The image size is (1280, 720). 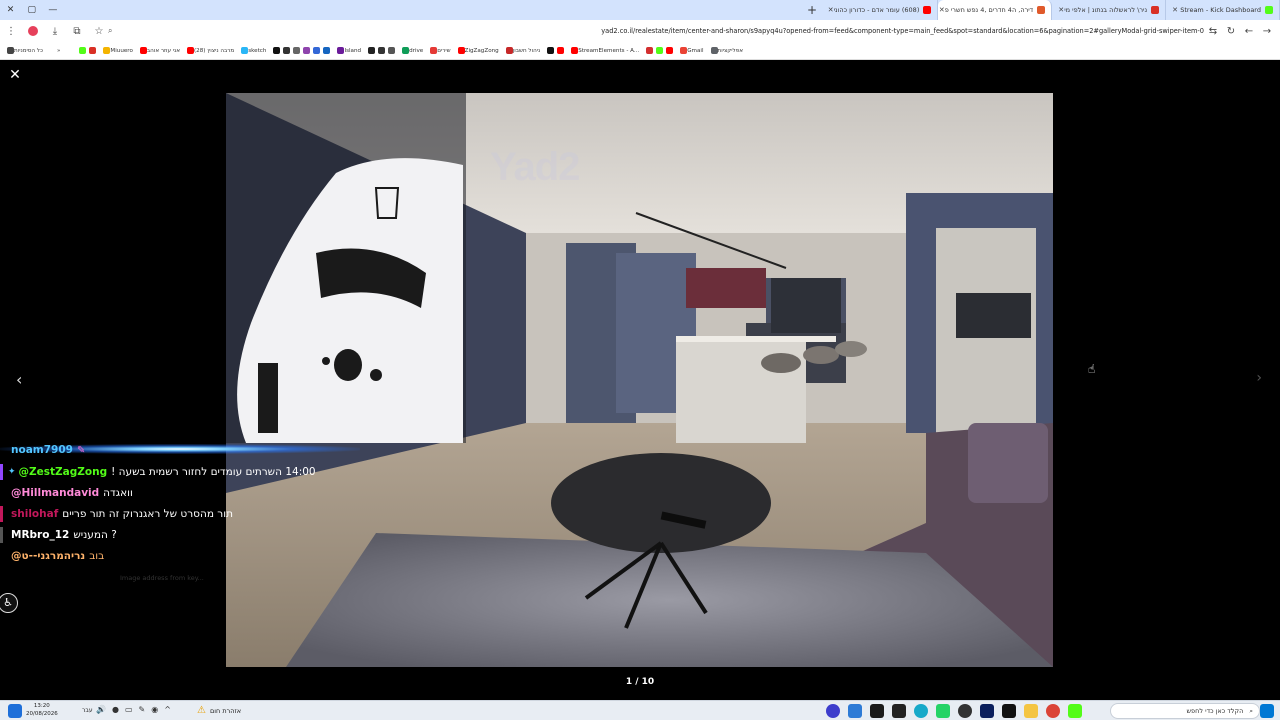 I want to click on language-indicator: עבר, so click(x=87, y=710).